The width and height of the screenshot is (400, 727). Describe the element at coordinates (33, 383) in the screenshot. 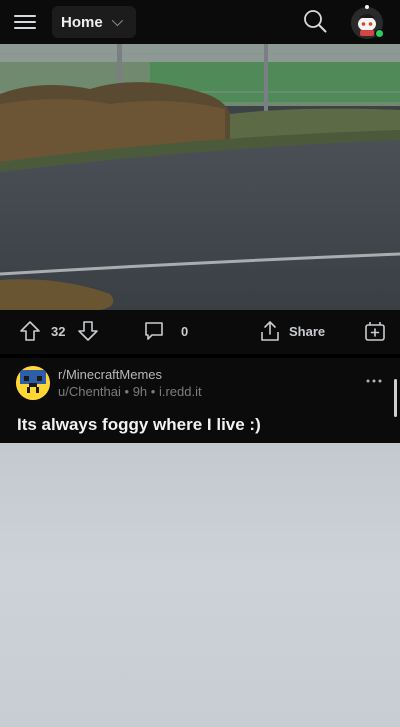

I see `subreddit-avatar` at that location.